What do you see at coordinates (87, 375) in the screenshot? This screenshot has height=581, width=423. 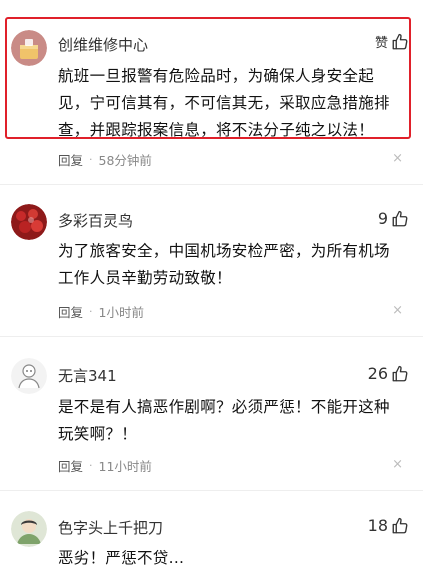 I see `comment-author: 无言341` at bounding box center [87, 375].